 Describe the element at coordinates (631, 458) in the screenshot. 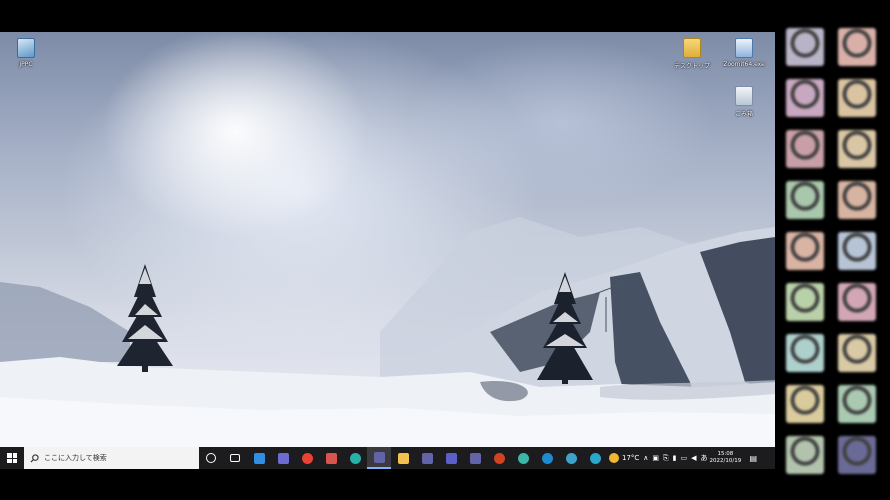

I see `weather-temperature: 17°C` at that location.